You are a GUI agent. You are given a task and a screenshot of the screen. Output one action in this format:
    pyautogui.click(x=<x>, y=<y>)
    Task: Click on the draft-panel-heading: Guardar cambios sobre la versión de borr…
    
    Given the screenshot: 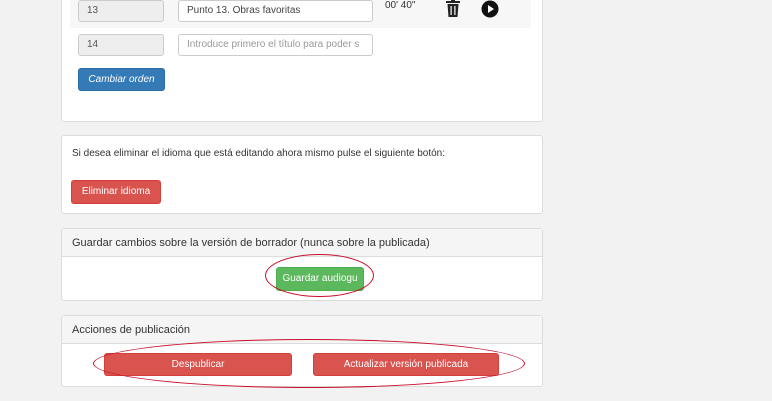 What is the action you would take?
    pyautogui.click(x=302, y=243)
    